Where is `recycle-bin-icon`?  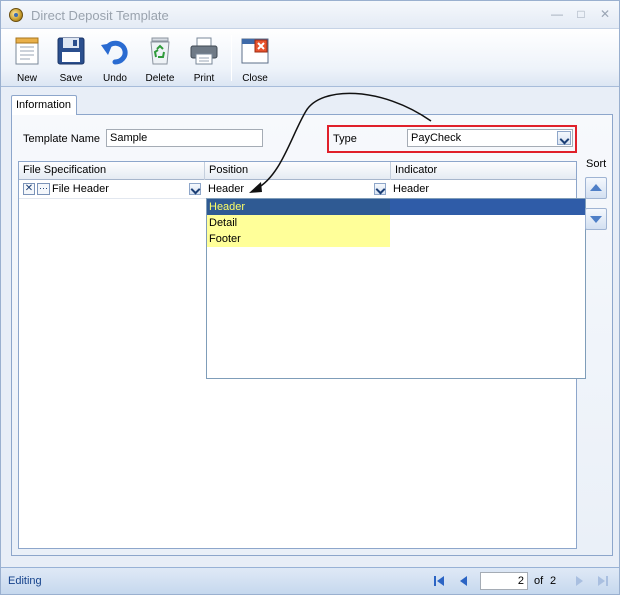 recycle-bin-icon is located at coordinates (160, 51).